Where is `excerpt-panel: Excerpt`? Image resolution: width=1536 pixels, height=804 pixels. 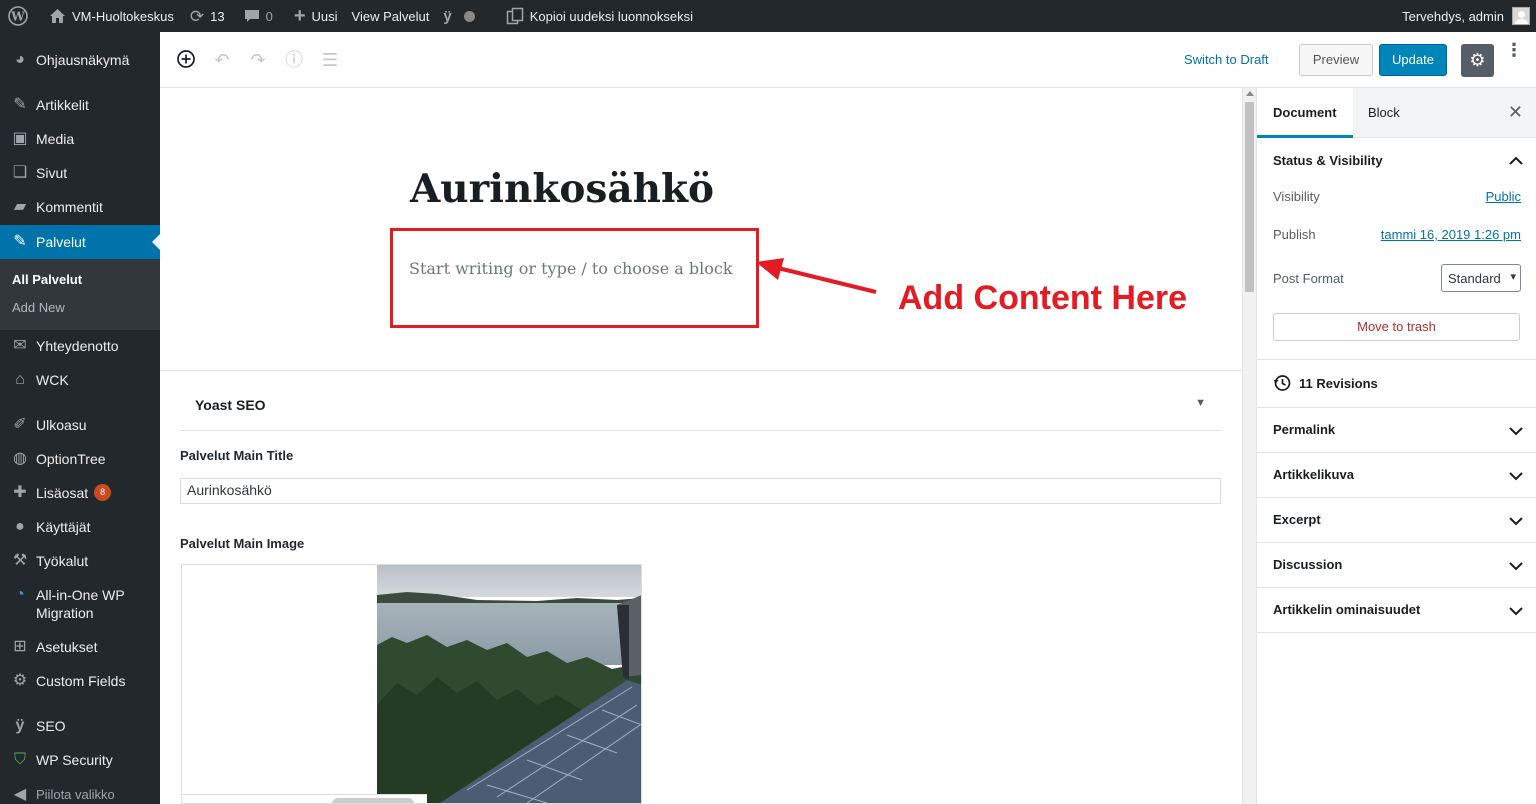
excerpt-panel: Excerpt is located at coordinates (1396, 520).